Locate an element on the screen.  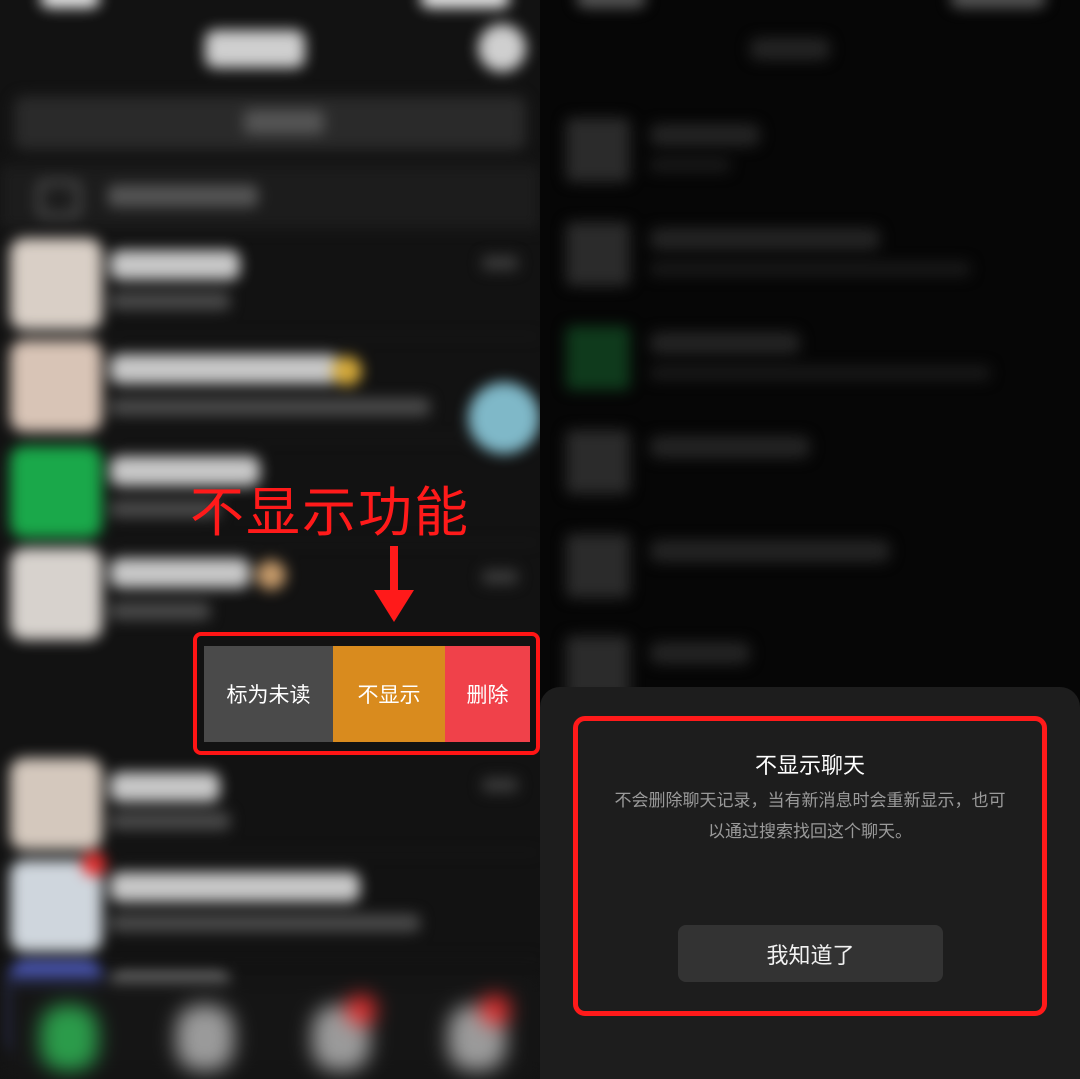
add-icon is located at coordinates (502, 48).